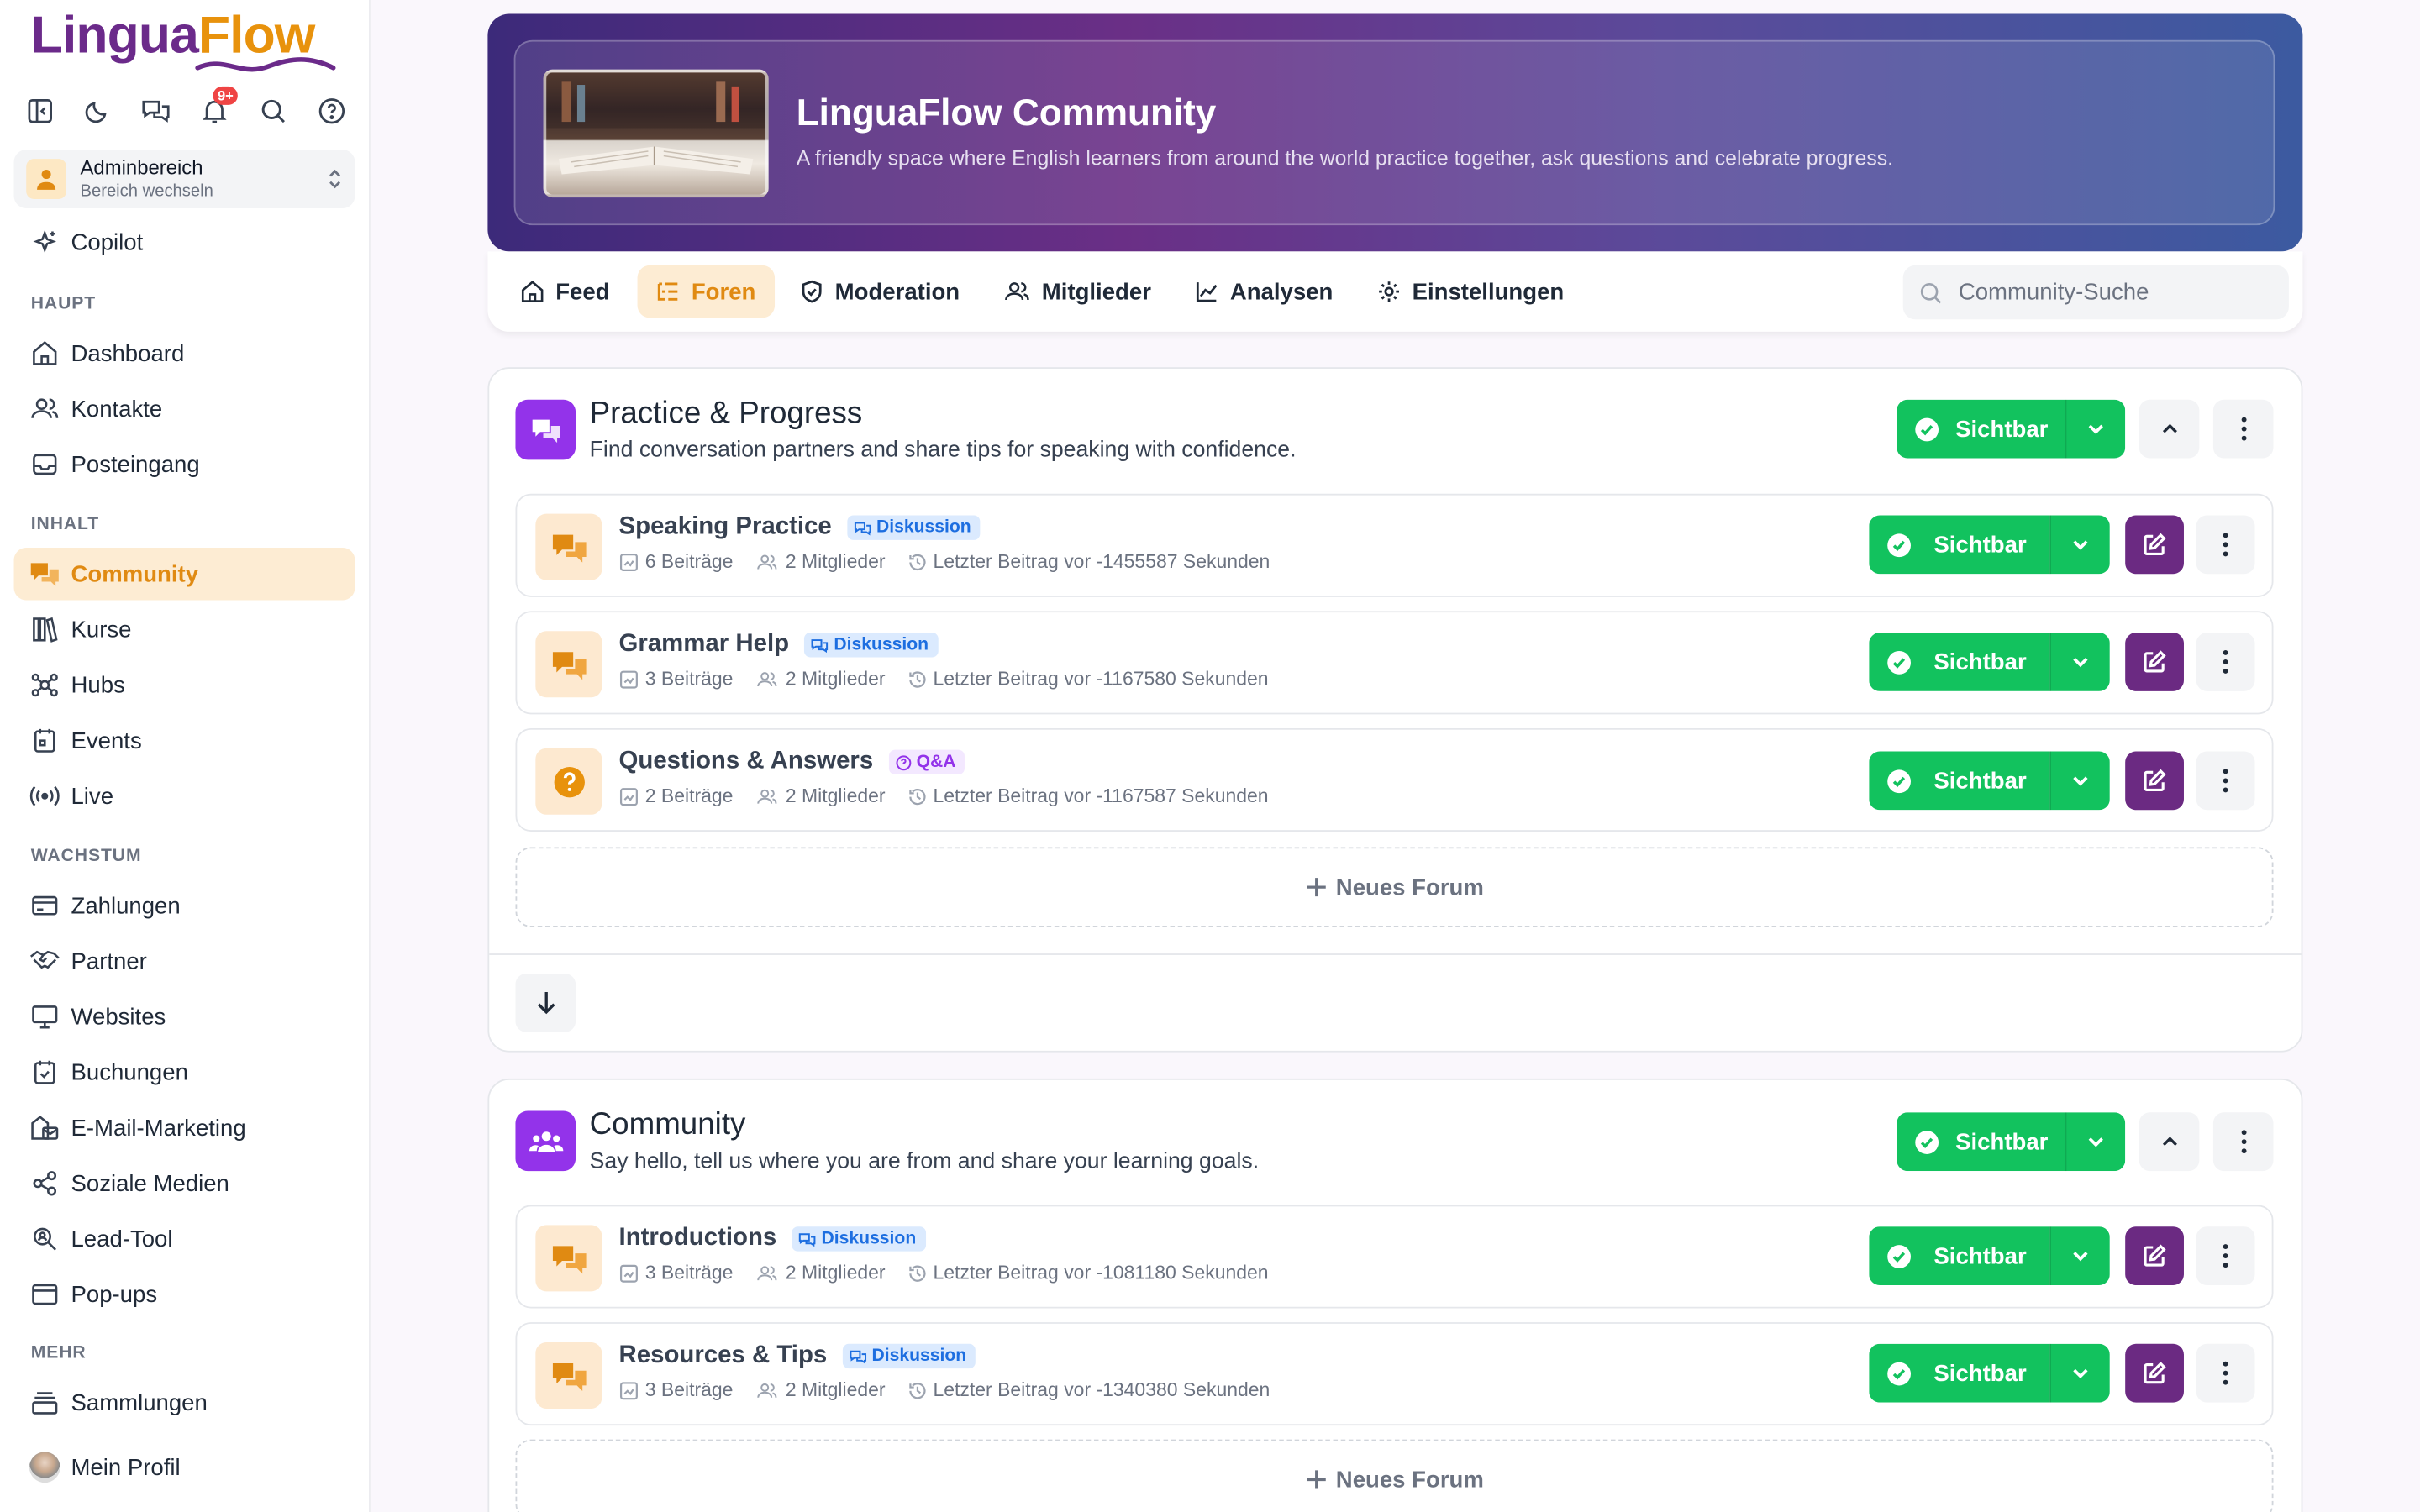  Describe the element at coordinates (723, 1356) in the screenshot. I see `forum-title: Resources & Tips` at that location.